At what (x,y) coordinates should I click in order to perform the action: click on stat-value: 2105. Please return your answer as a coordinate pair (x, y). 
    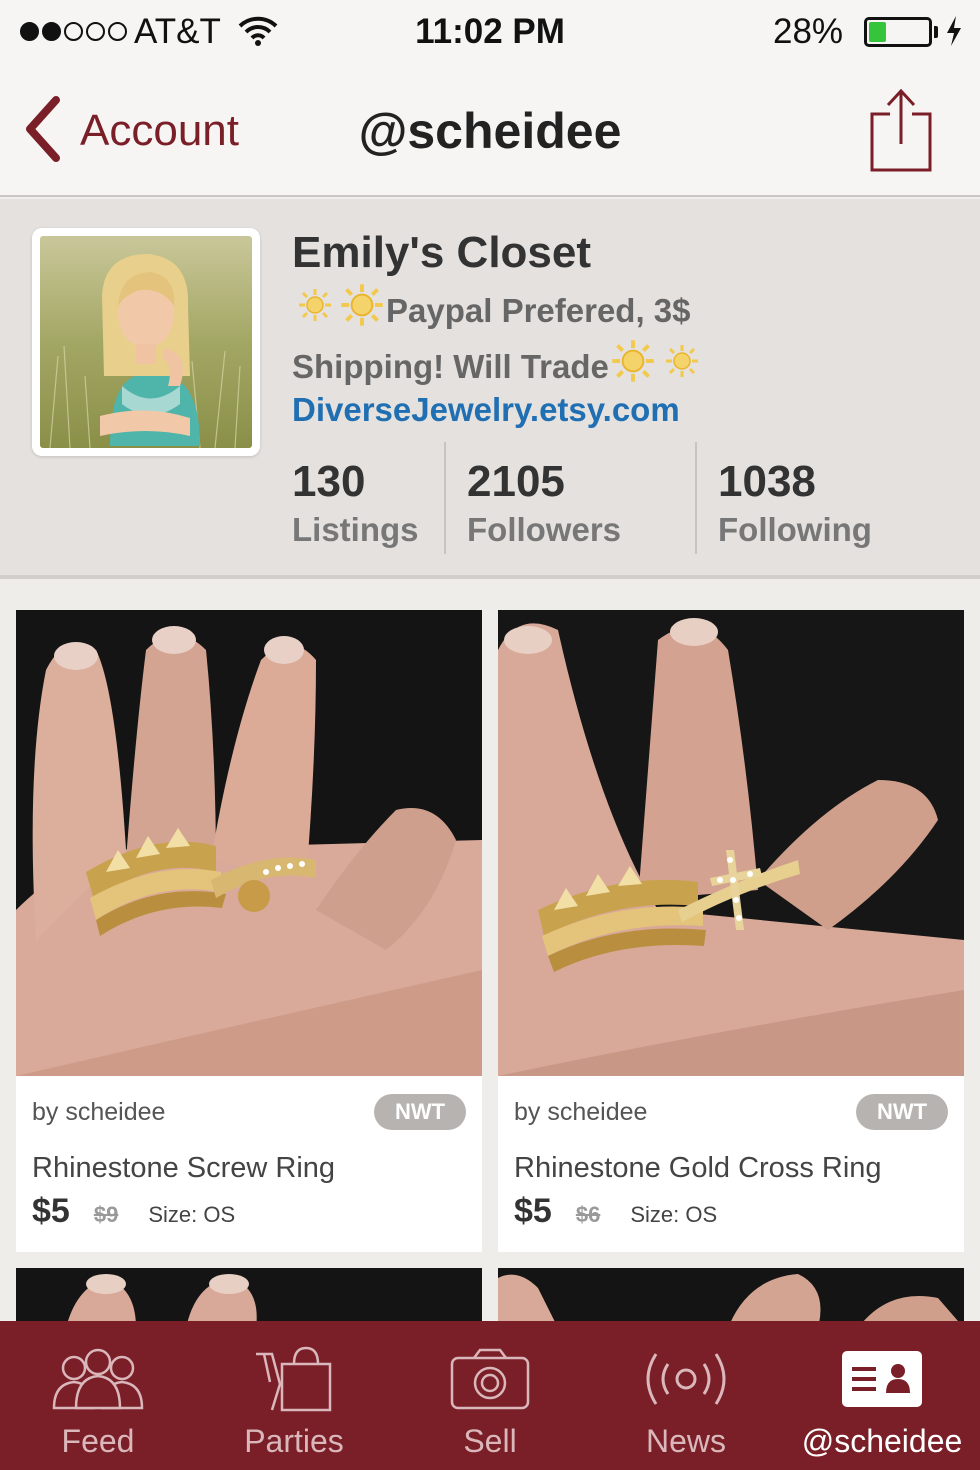
    Looking at the image, I should click on (516, 481).